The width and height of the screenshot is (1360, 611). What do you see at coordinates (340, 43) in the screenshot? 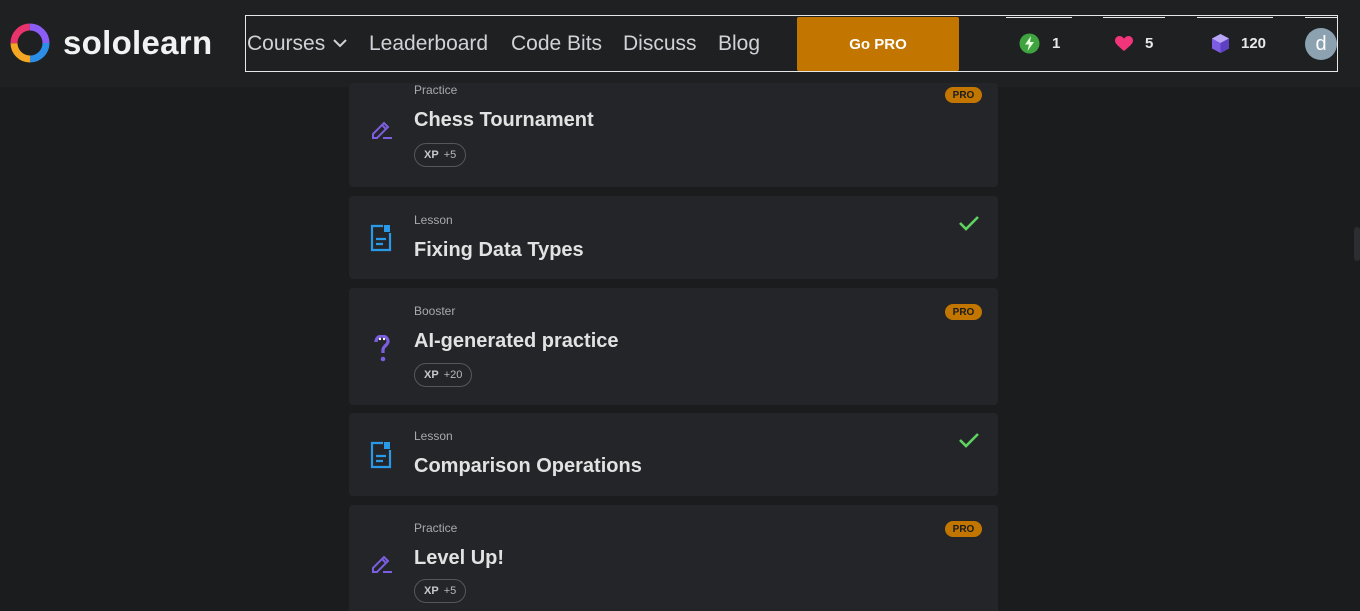
I see `chevron-down-icon` at bounding box center [340, 43].